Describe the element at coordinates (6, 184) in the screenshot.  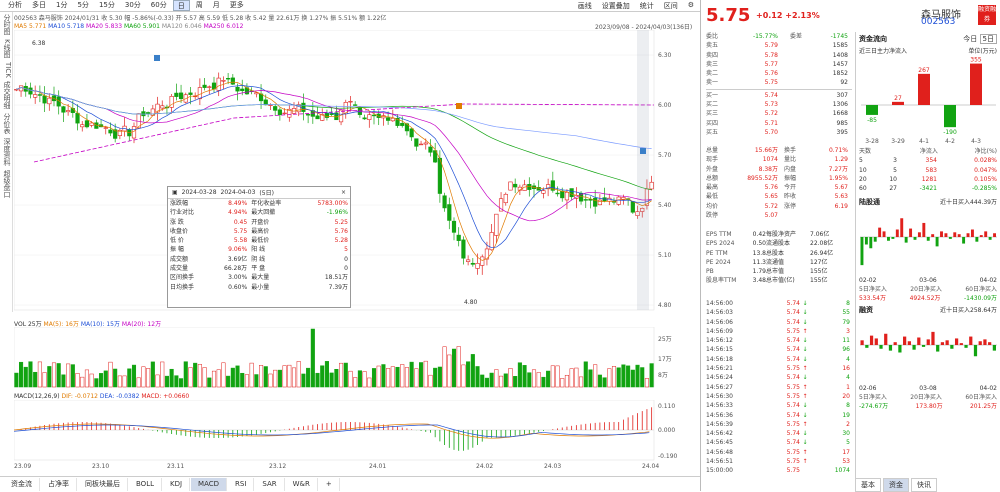
I see `left-tab: 超级盘口` at that location.